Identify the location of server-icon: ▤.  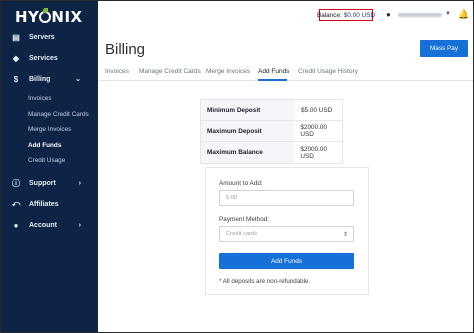
(16, 37).